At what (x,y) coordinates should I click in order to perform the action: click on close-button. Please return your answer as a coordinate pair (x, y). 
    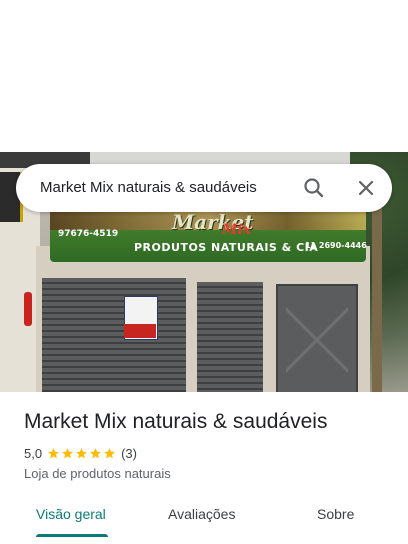
    Looking at the image, I should click on (366, 188).